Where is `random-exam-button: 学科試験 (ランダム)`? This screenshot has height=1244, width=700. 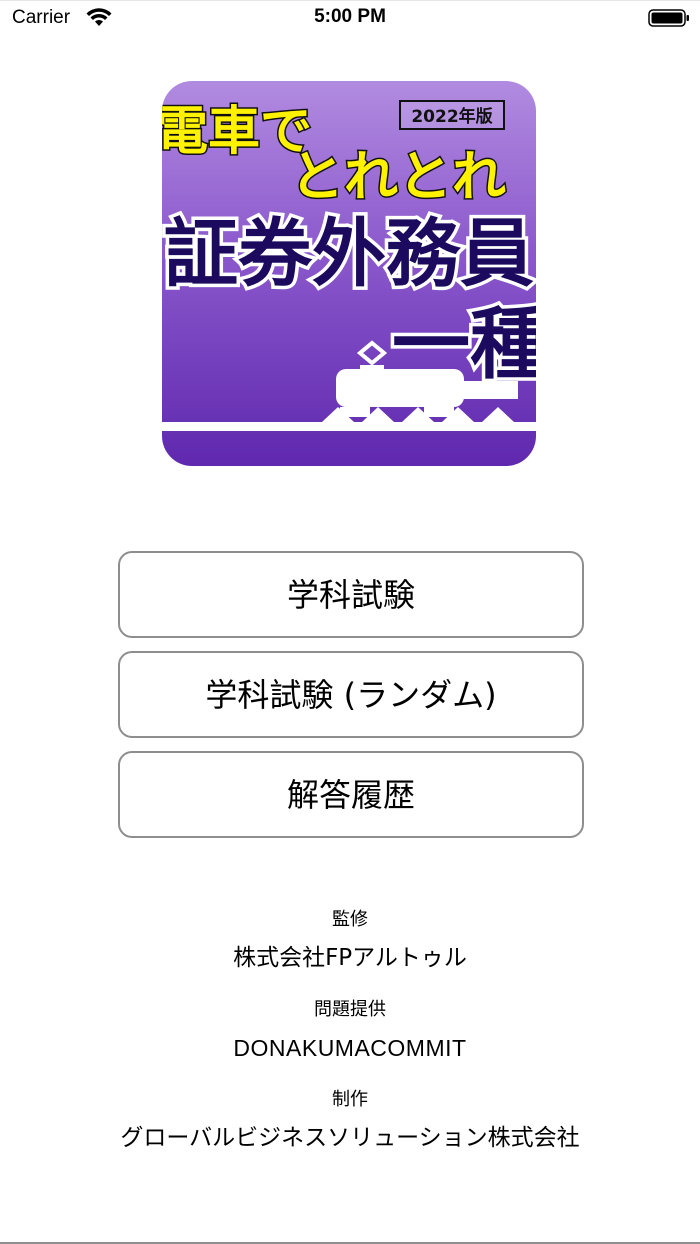
random-exam-button: 学科試験 (ランダム) is located at coordinates (351, 694).